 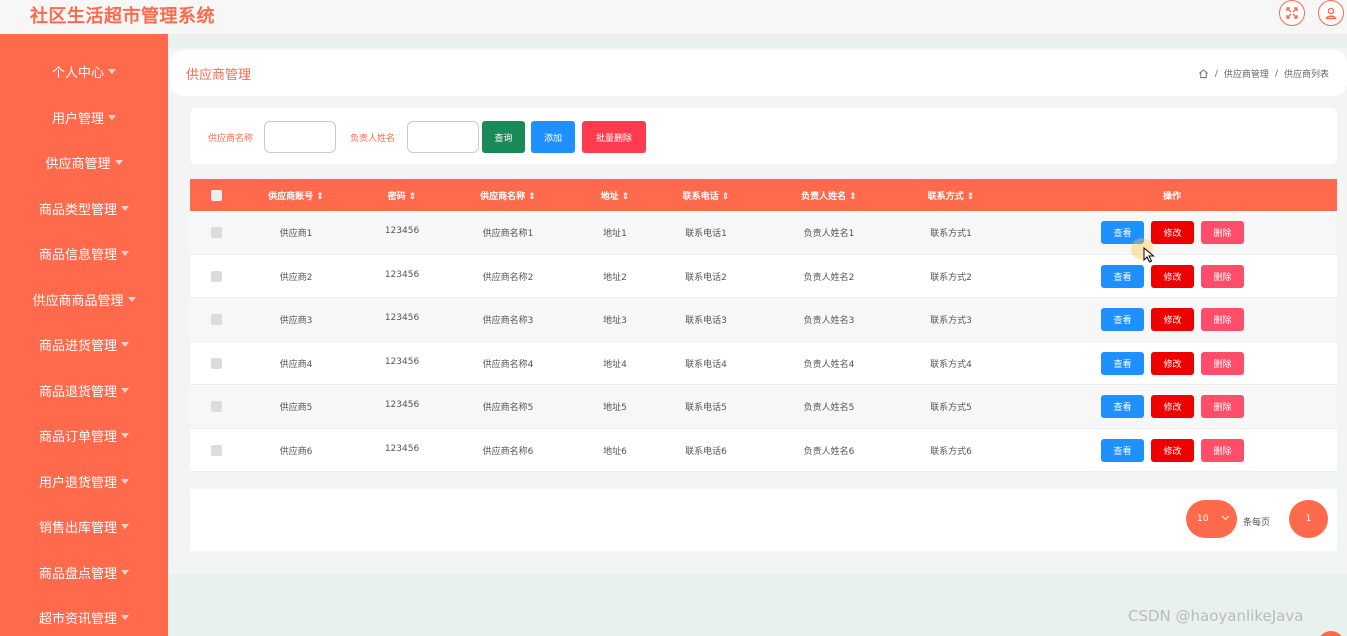 I want to click on sidebar-item: 商品订单管理, so click(x=84, y=435).